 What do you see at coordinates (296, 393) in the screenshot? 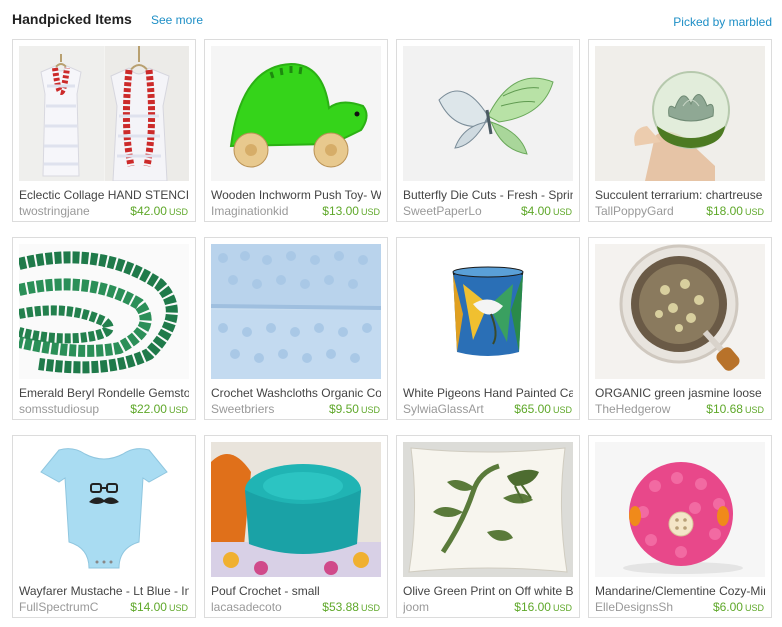
I see `item-title: Crochet Washcloths Organic Cotton` at bounding box center [296, 393].